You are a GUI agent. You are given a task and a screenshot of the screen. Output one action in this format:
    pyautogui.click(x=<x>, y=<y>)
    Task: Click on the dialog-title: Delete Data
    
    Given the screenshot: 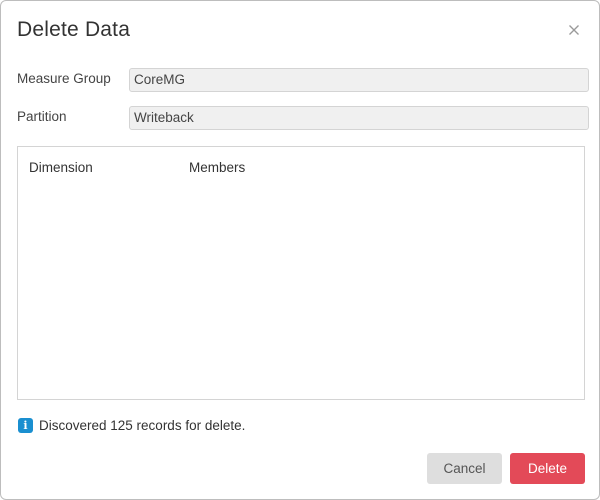 What is the action you would take?
    pyautogui.click(x=74, y=29)
    